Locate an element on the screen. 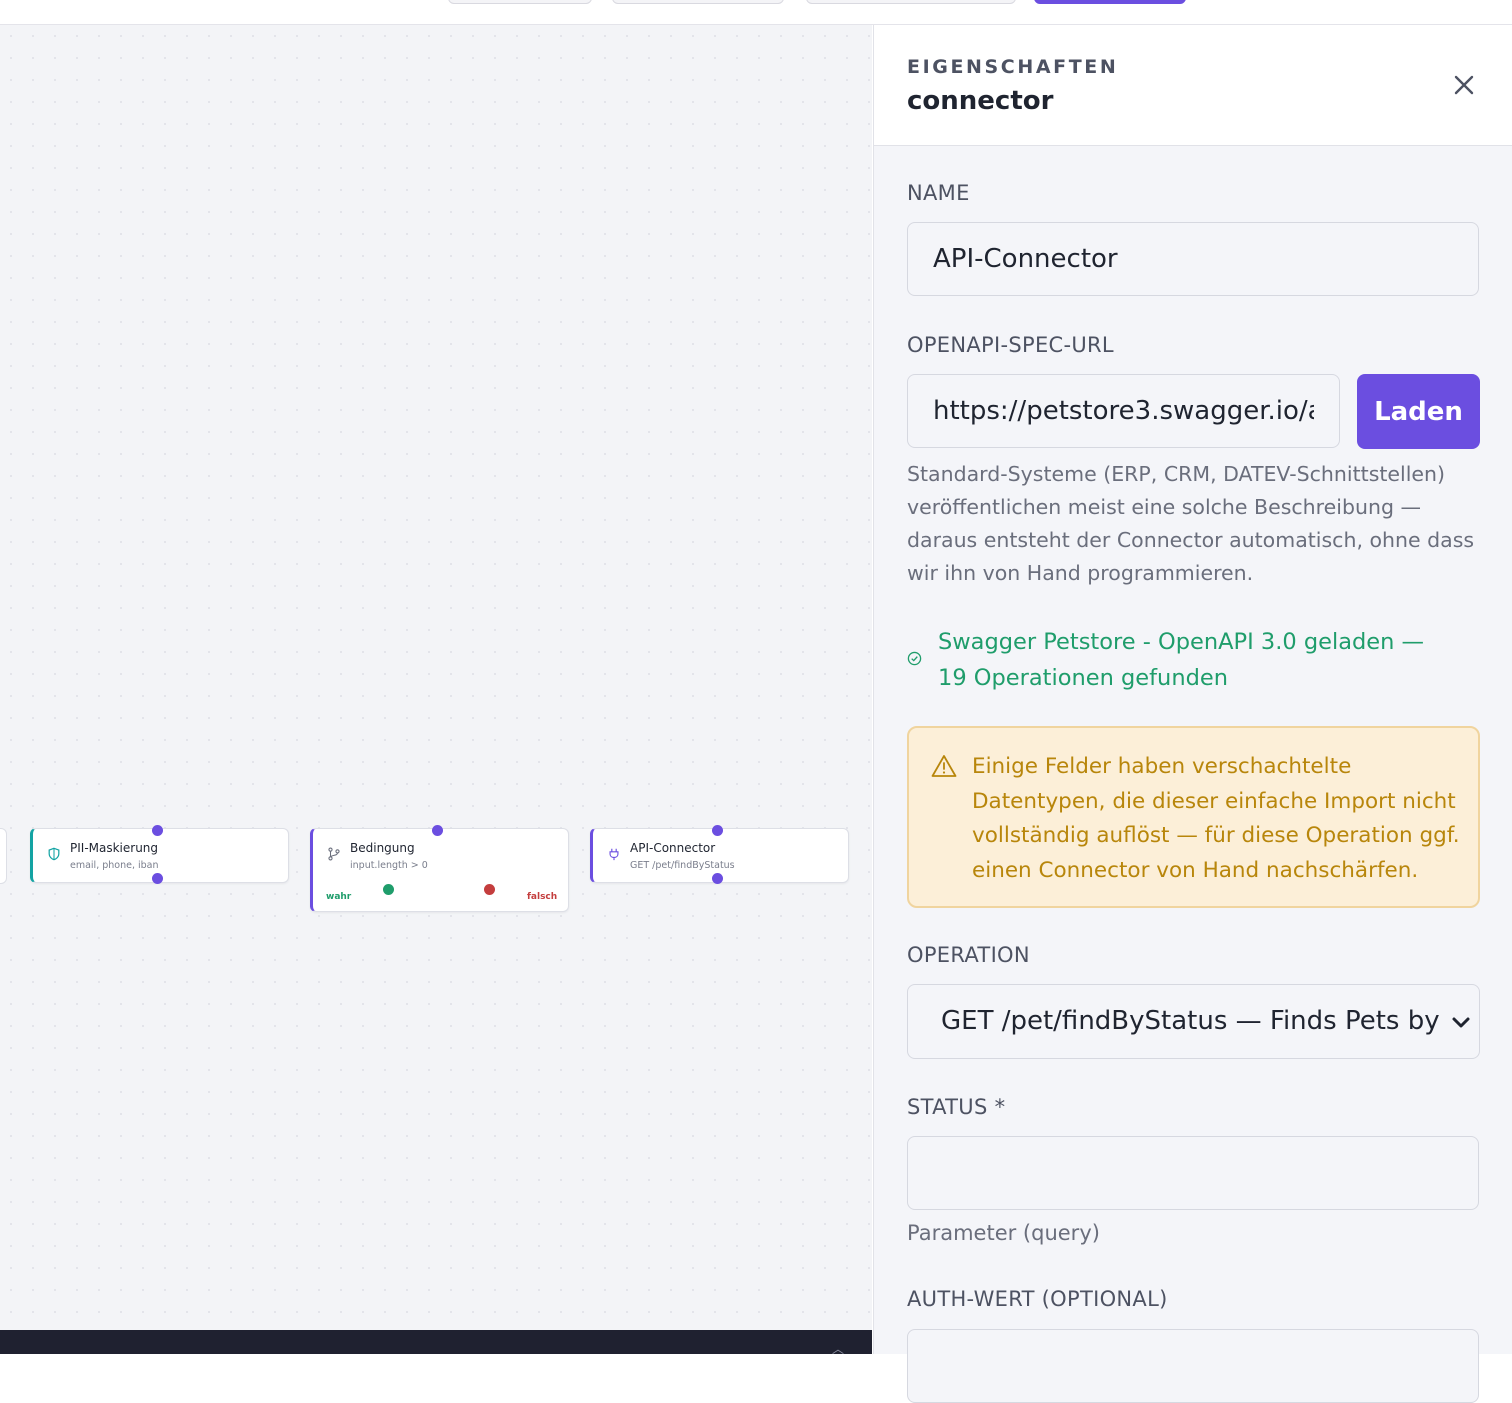  node-condition: Bedingung input.length > 0 wahr falsch is located at coordinates (439, 870).